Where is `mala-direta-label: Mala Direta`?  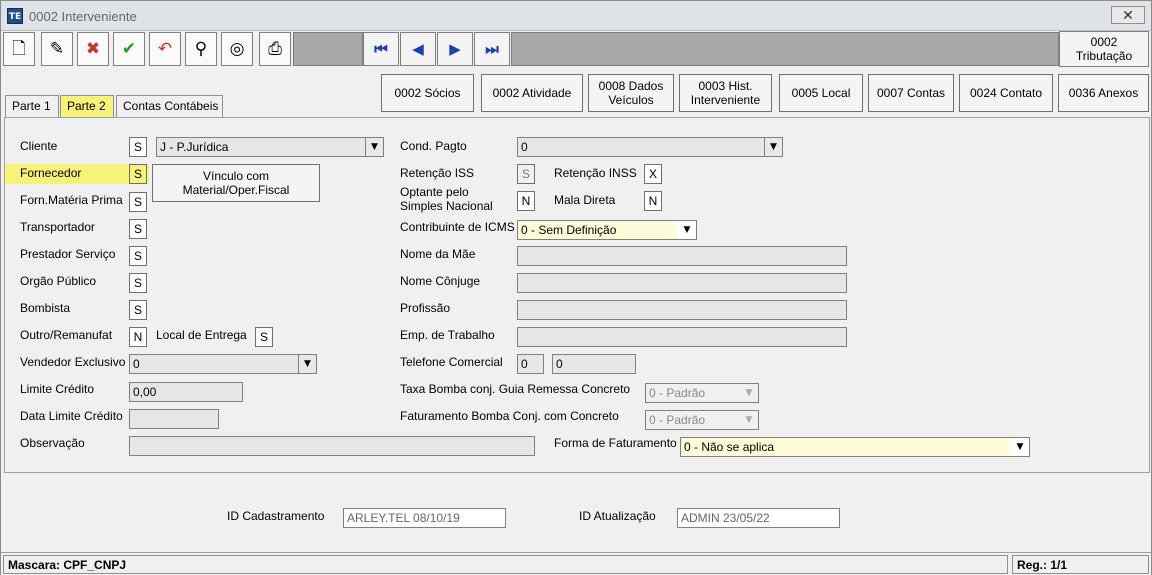 mala-direta-label: Mala Direta is located at coordinates (585, 200).